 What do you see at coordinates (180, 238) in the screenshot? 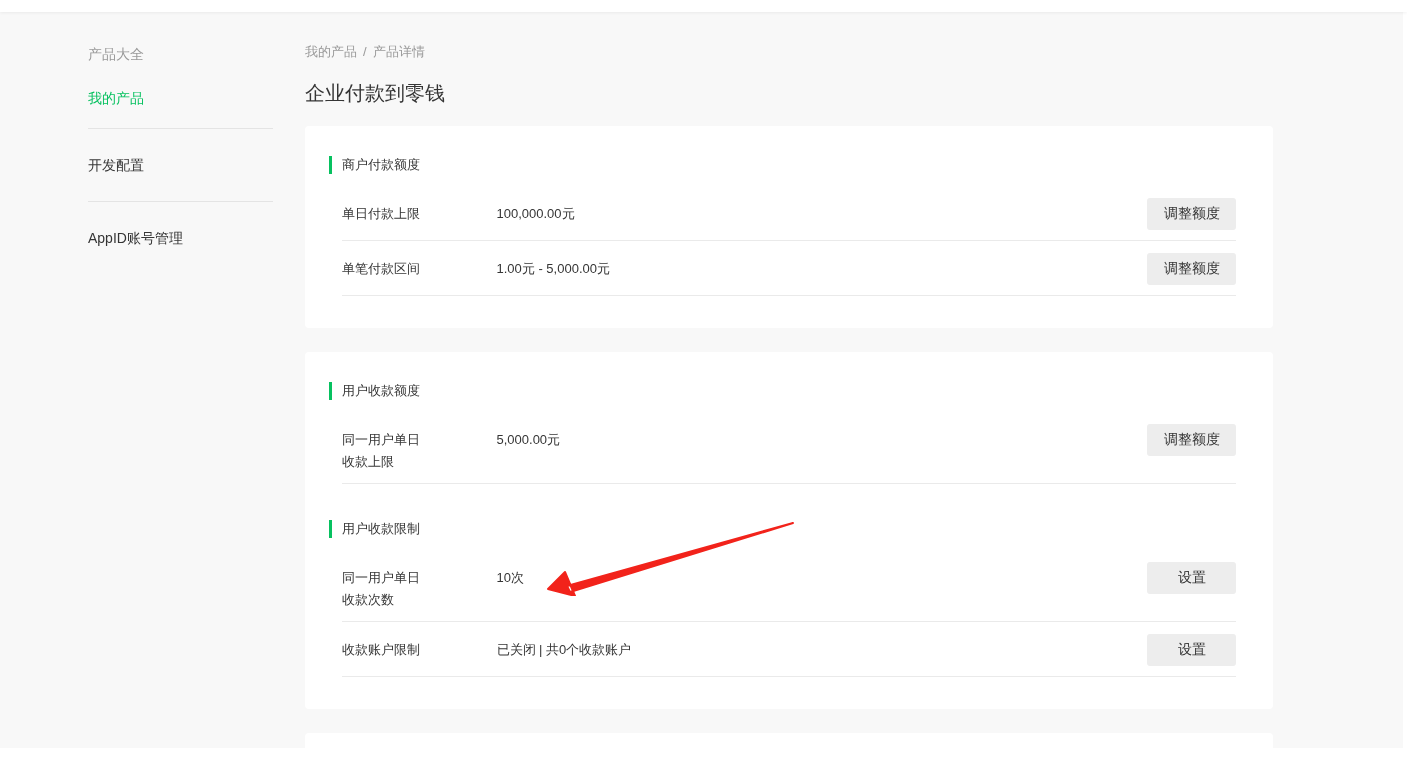
I see `sidebar-item: AppID账号管理` at bounding box center [180, 238].